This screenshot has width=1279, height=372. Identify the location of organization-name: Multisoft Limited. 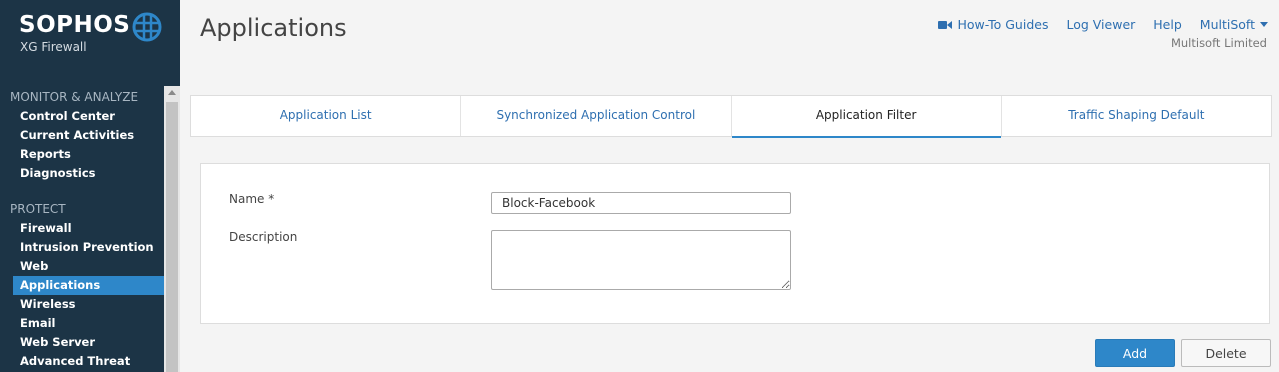
(1218, 43).